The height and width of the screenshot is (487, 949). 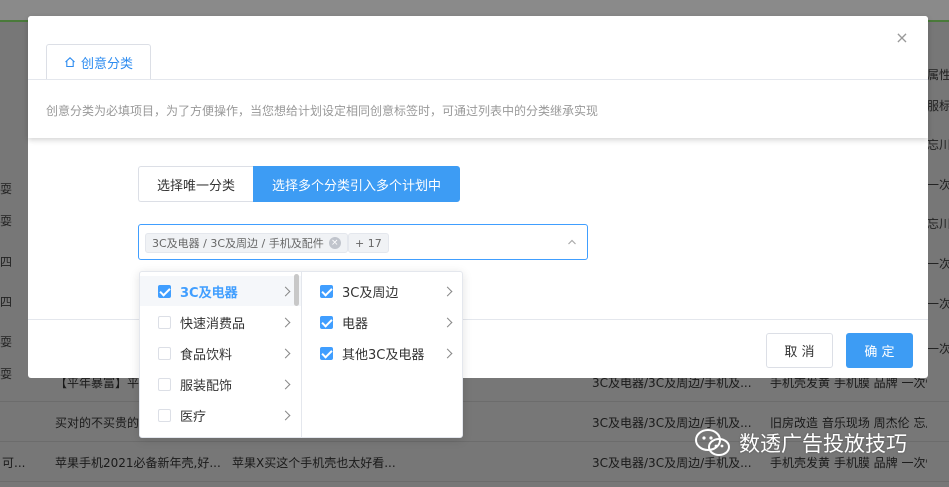 What do you see at coordinates (206, 386) in the screenshot?
I see `option-label: 服装配饰` at bounding box center [206, 386].